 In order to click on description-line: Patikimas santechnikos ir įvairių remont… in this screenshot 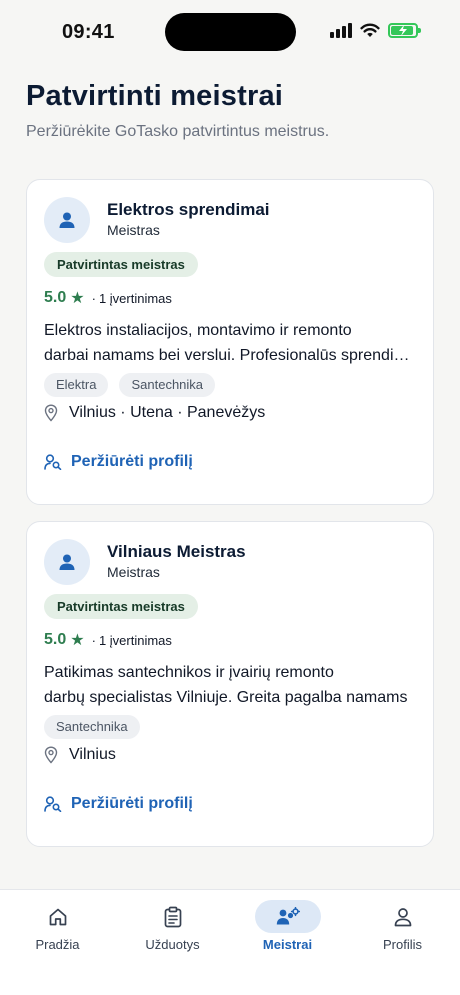, I will do `click(189, 672)`.